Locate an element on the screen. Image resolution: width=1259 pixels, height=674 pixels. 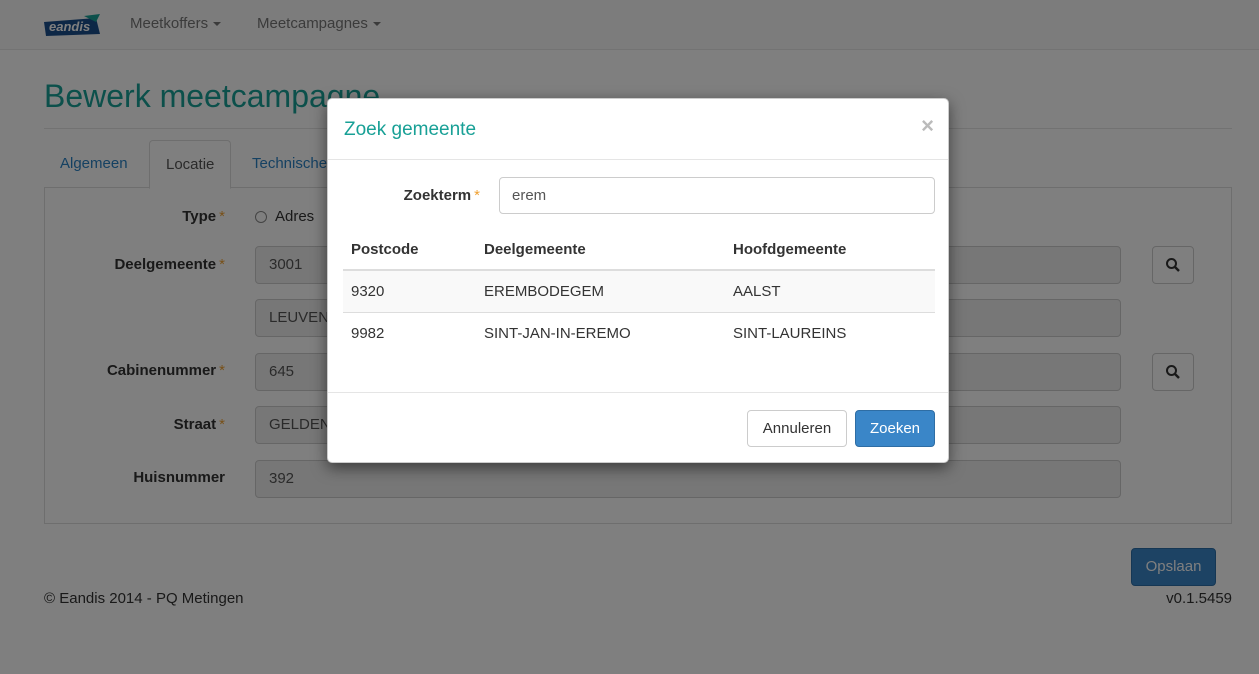
cell-postcode: 9320 is located at coordinates (409, 291).